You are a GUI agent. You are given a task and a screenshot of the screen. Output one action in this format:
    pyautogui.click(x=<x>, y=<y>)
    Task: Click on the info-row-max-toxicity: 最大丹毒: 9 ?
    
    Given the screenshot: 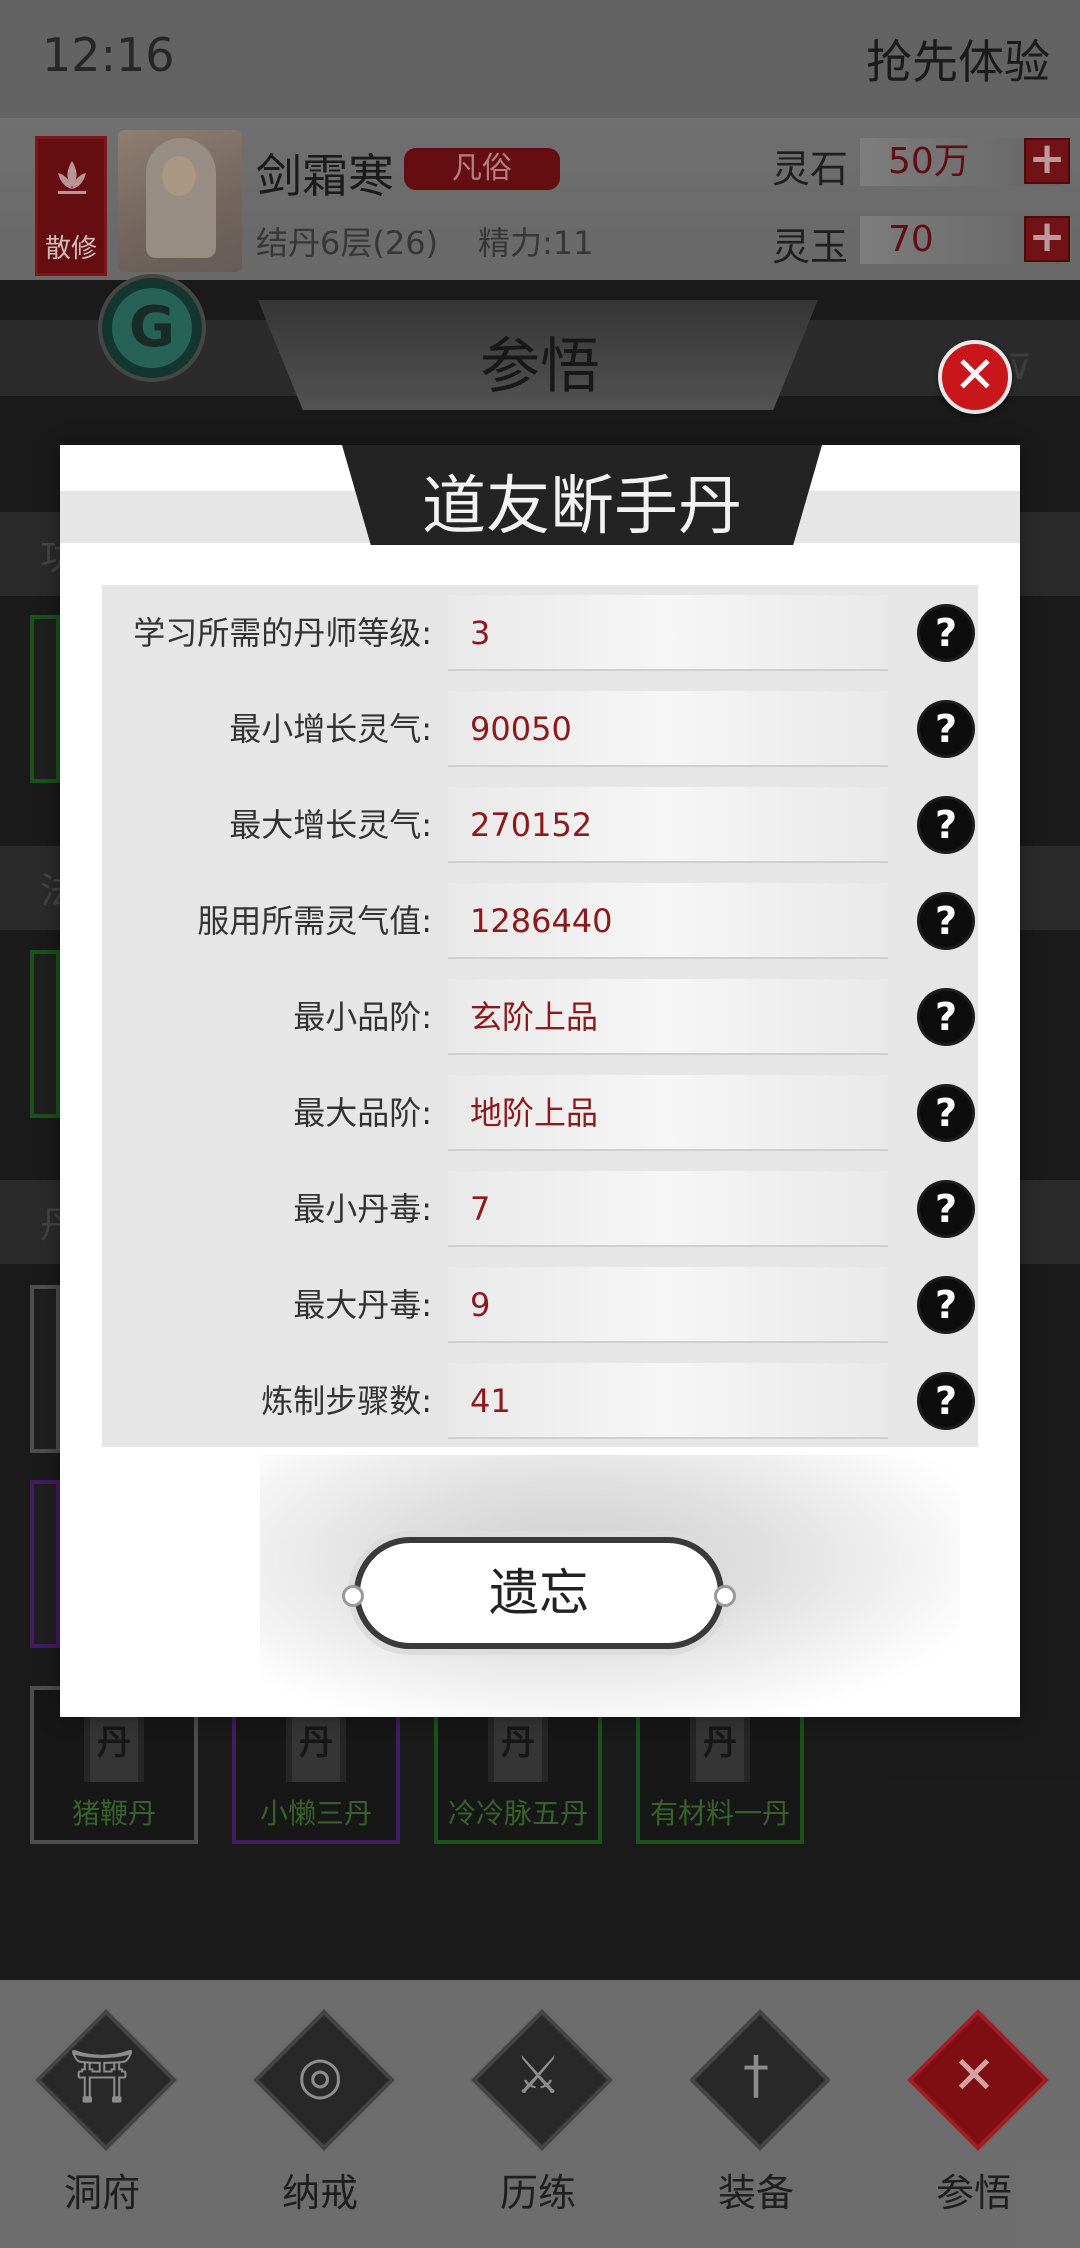 What is the action you would take?
    pyautogui.click(x=540, y=1305)
    